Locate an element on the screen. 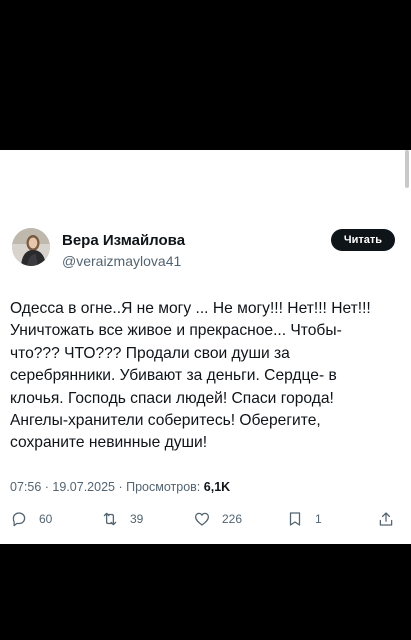 This screenshot has width=411, height=640. heart-icon is located at coordinates (202, 519).